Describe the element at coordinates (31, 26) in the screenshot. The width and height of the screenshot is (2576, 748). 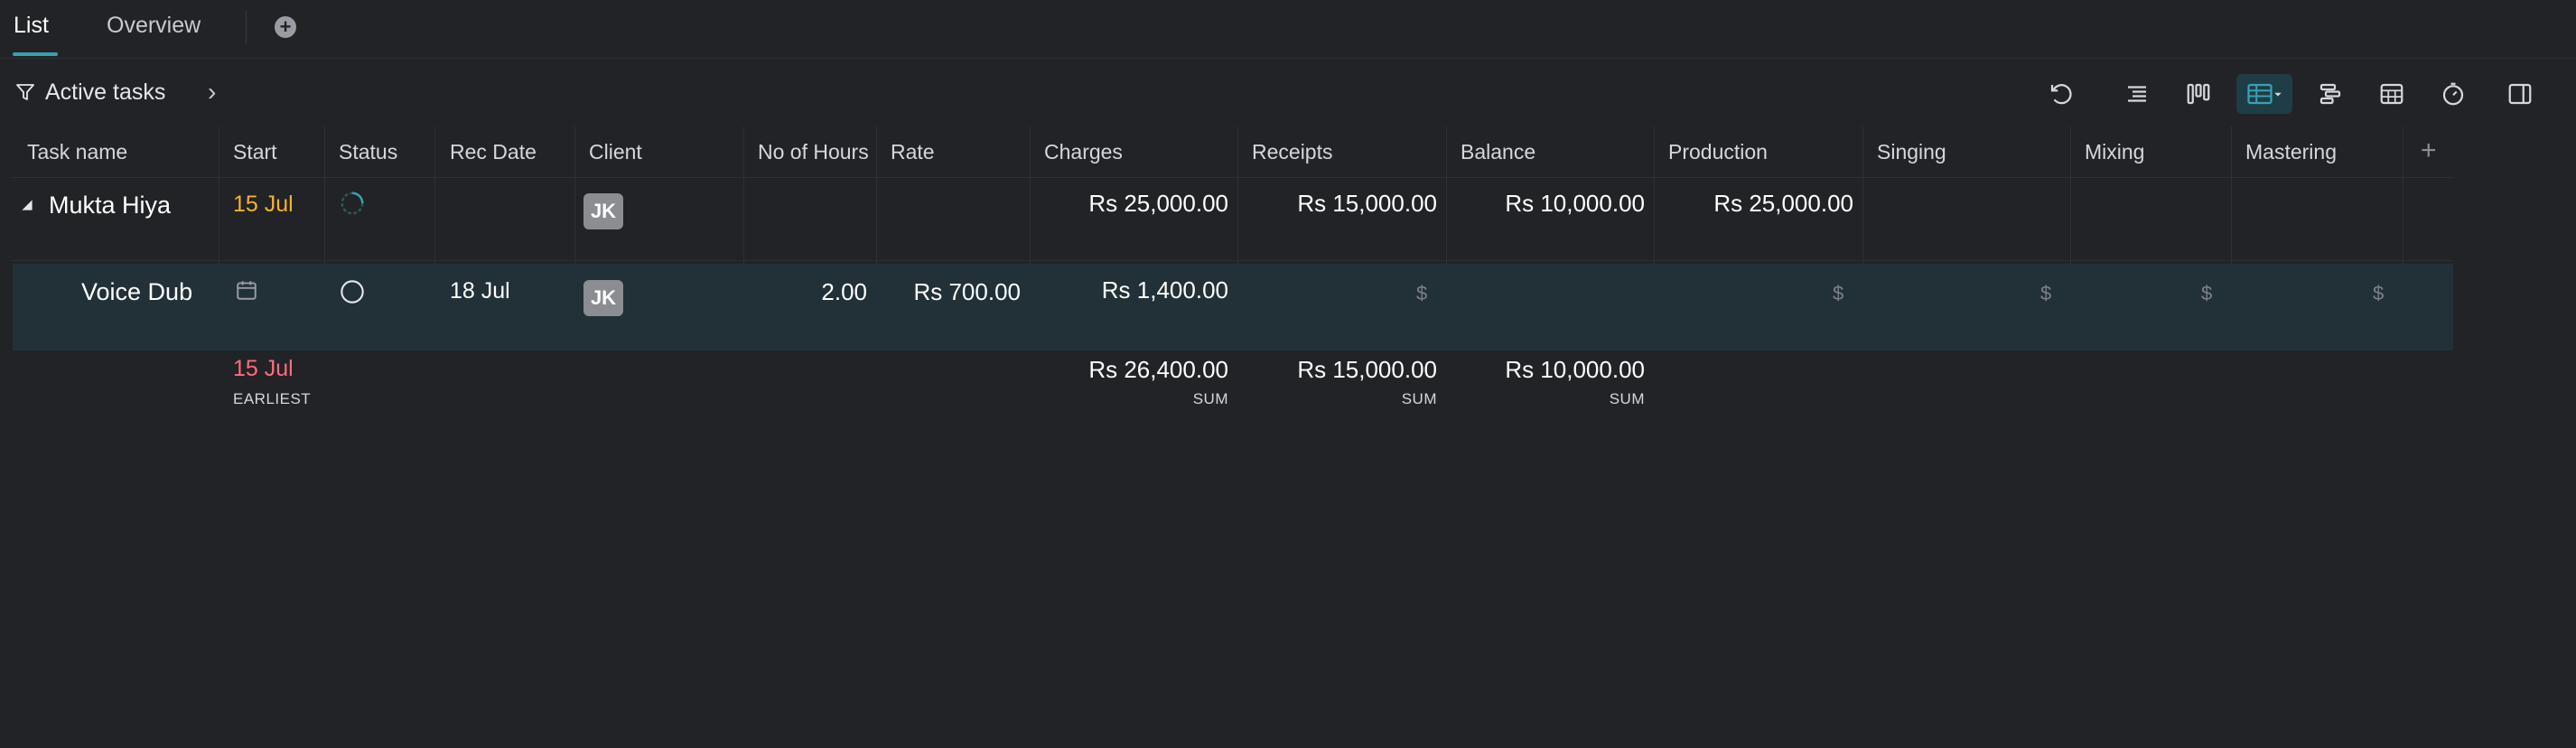
I see `tab-list: List` at that location.